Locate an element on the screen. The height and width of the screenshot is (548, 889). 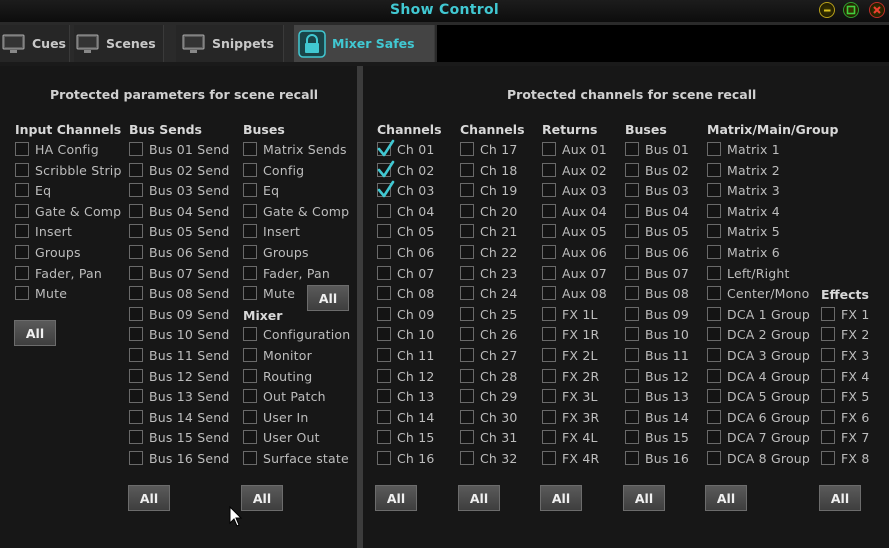
checkbox-input-channels-mute: Mute is located at coordinates (41, 293).